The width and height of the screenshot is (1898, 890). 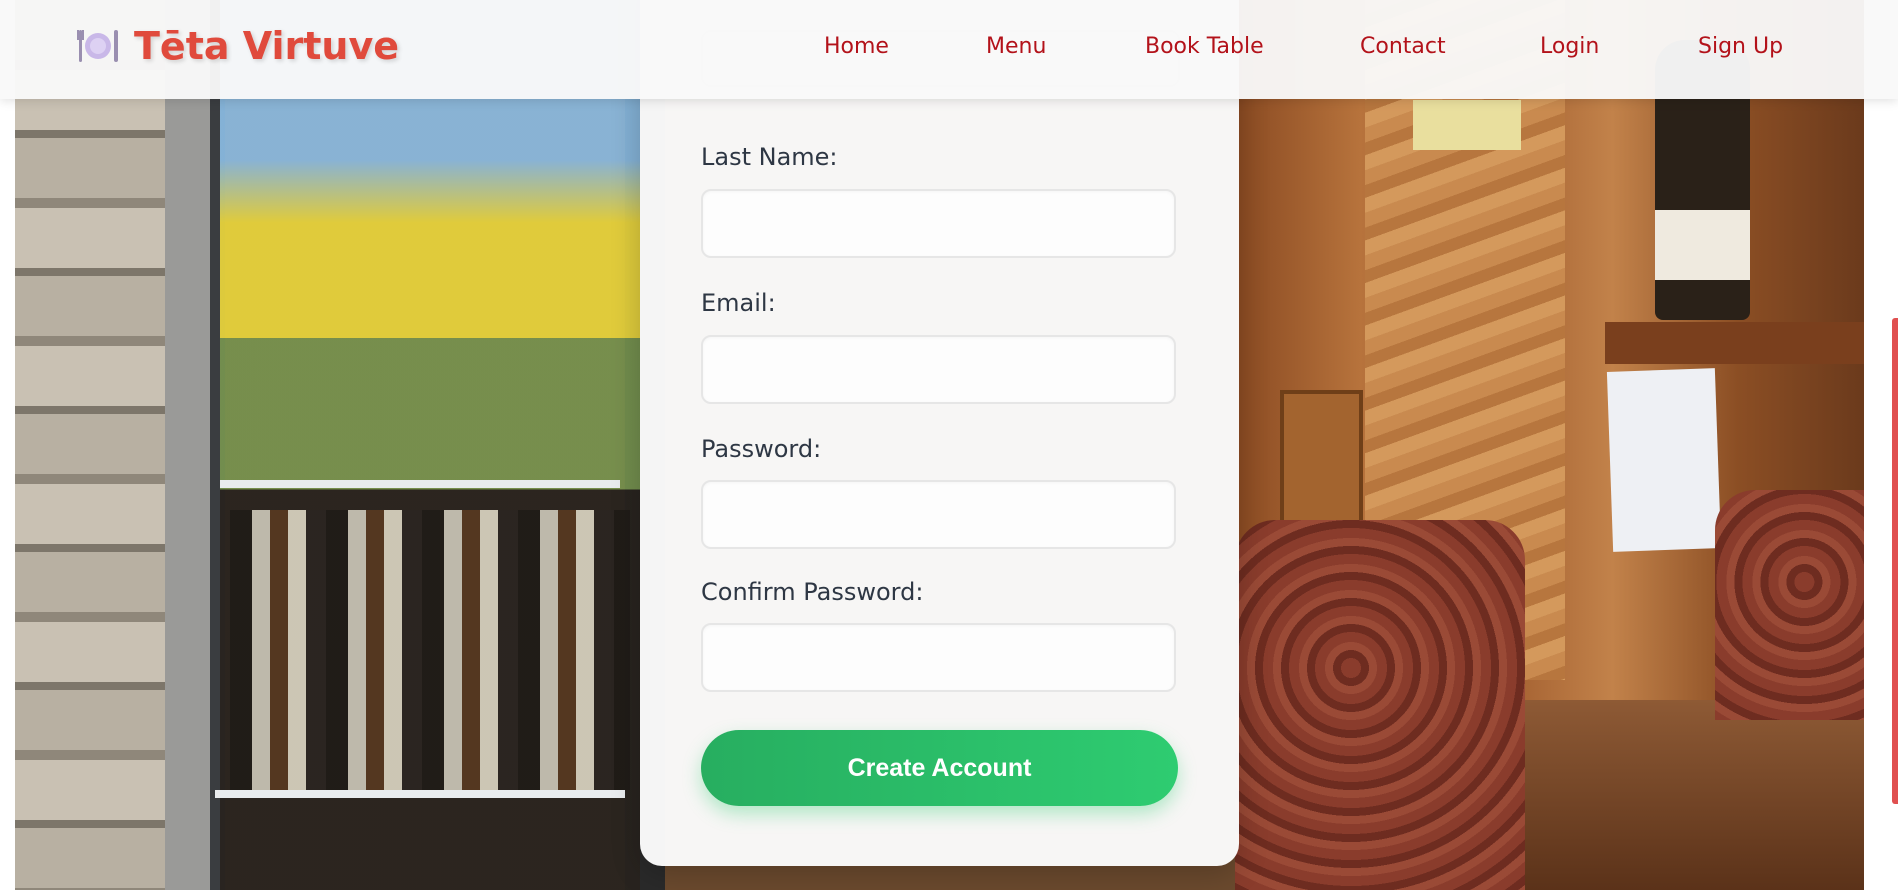 I want to click on password-input, so click(x=938, y=514).